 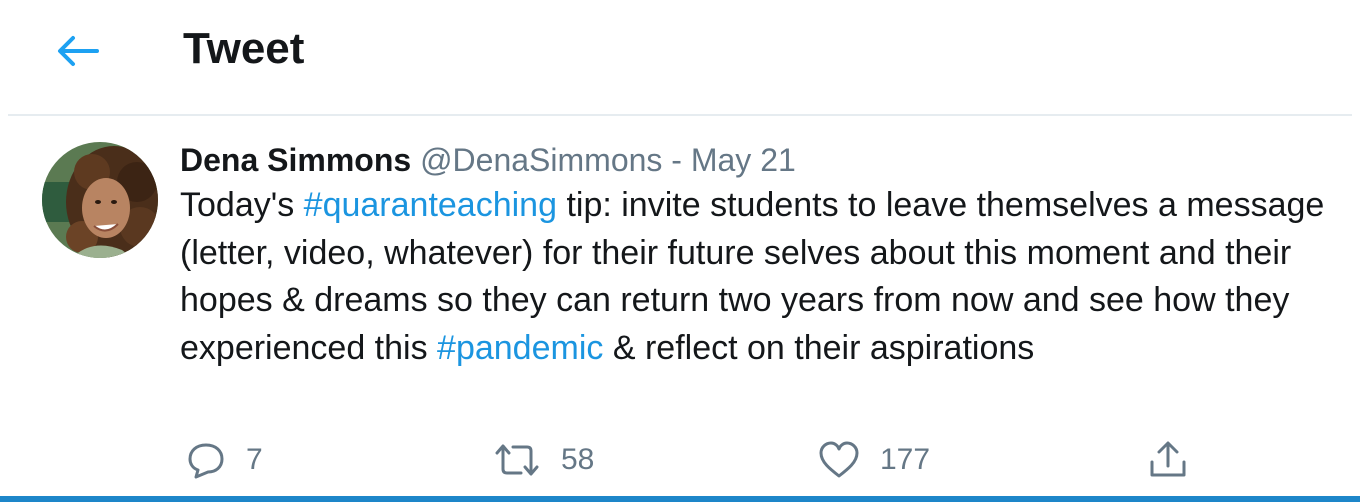 What do you see at coordinates (517, 460) in the screenshot?
I see `retweet-icon` at bounding box center [517, 460].